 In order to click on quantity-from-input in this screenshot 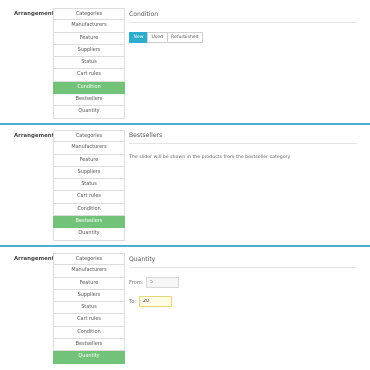, I will do `click(162, 282)`.